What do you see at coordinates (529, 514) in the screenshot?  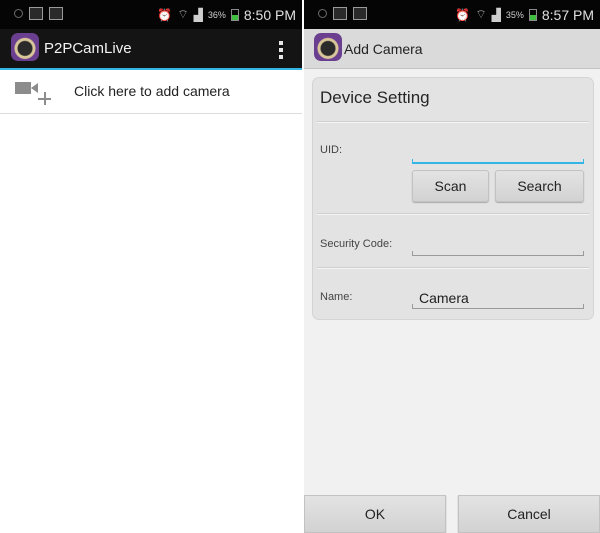 I see `cancel-button: Cancel` at bounding box center [529, 514].